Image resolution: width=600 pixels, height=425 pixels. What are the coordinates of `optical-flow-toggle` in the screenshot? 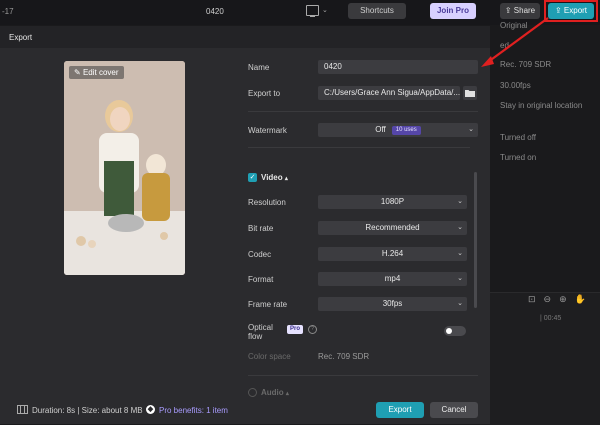 It's located at (455, 331).